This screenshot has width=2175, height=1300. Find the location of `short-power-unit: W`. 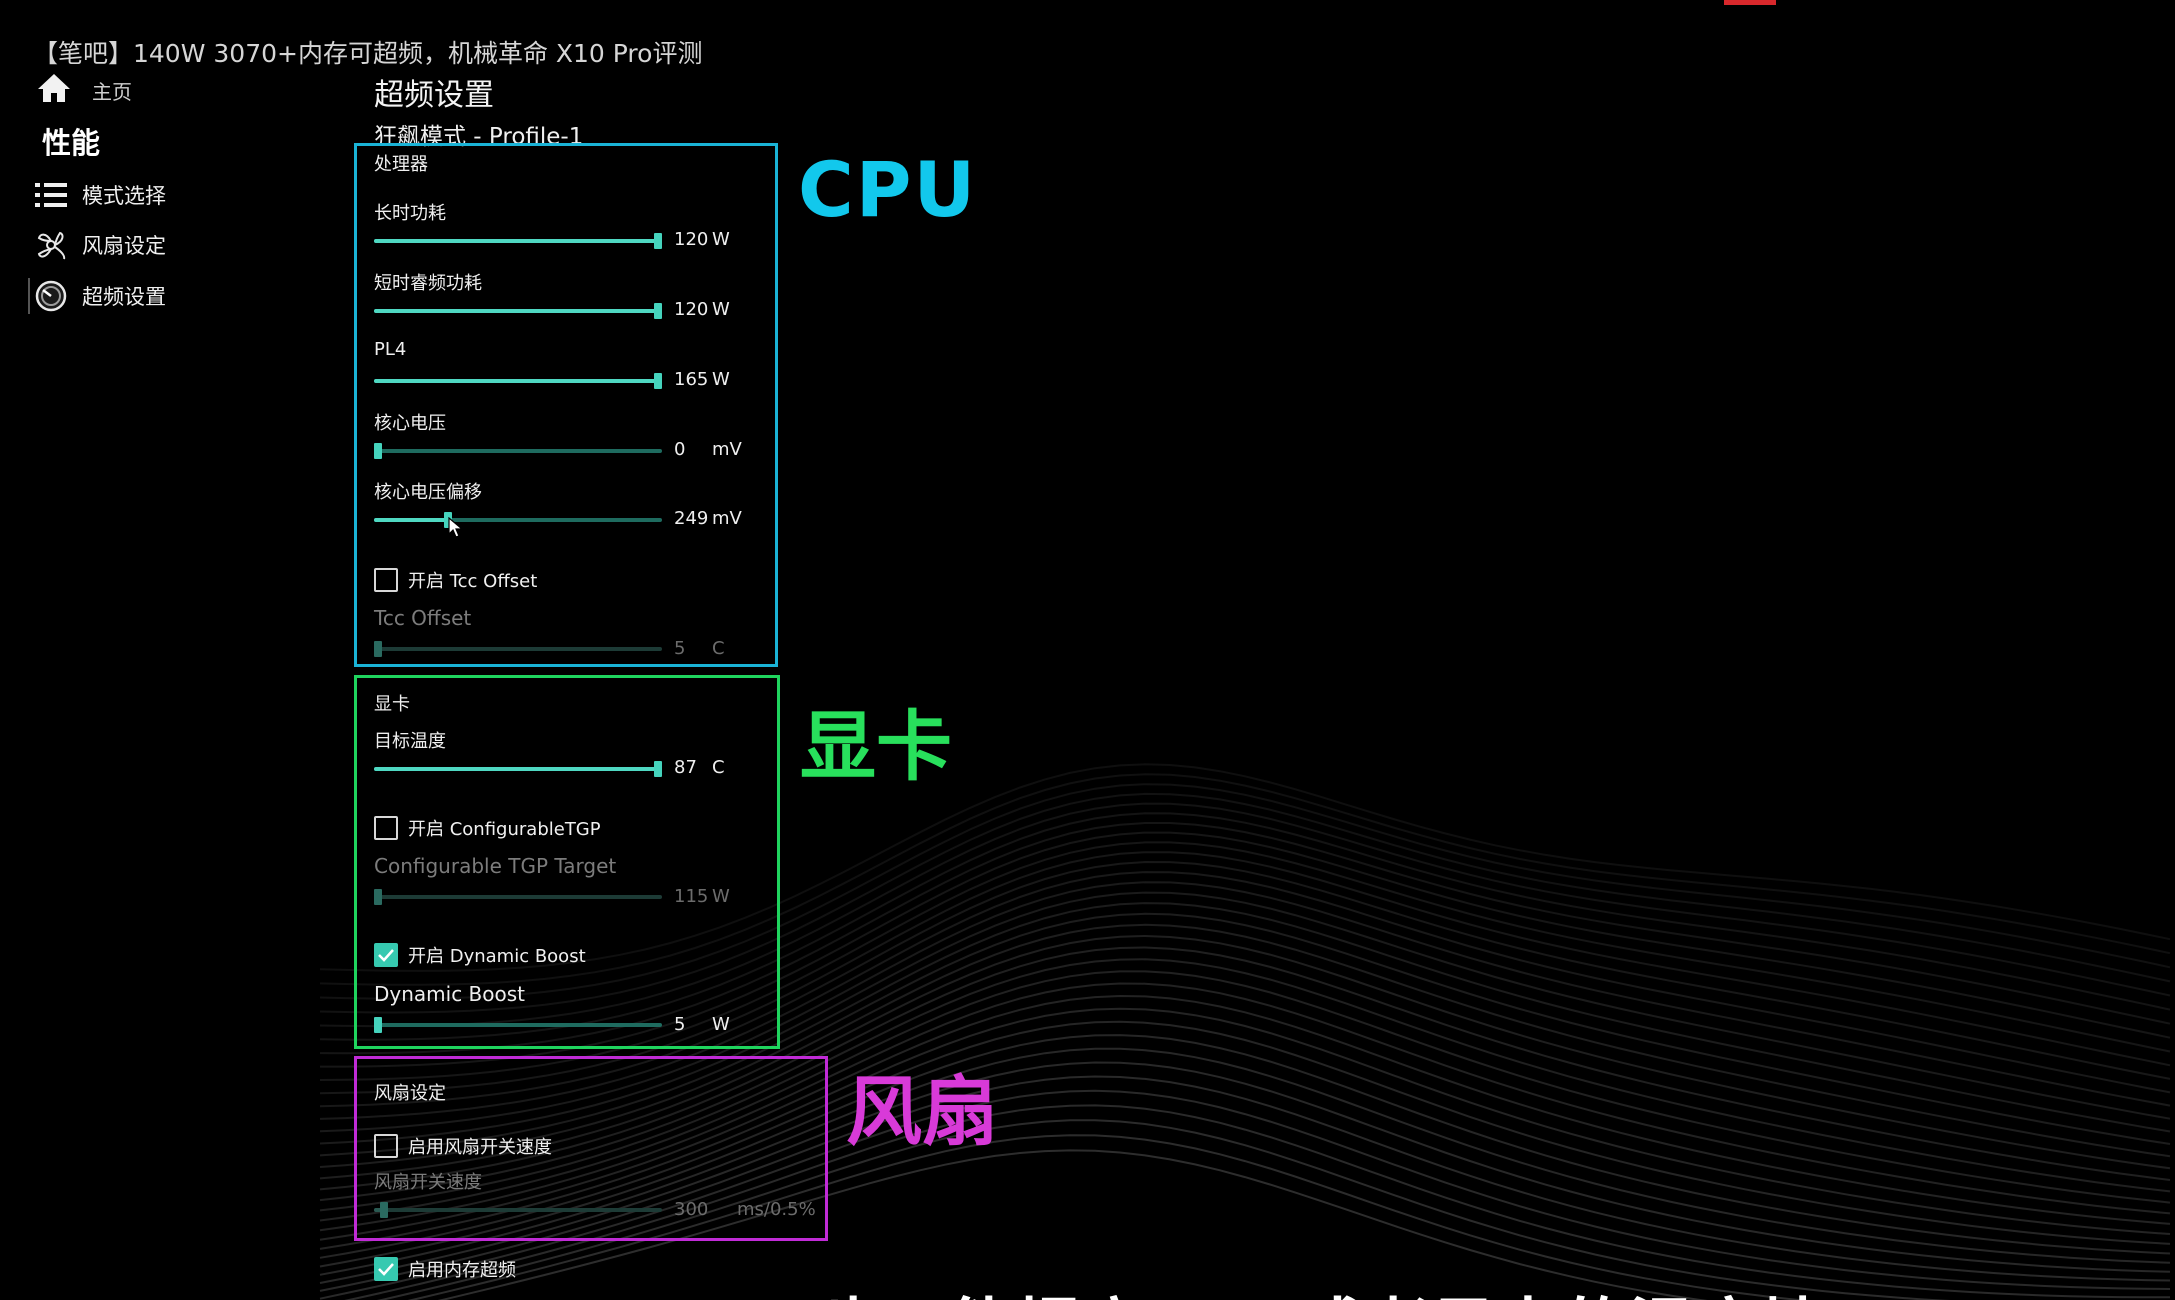

short-power-unit: W is located at coordinates (721, 309).